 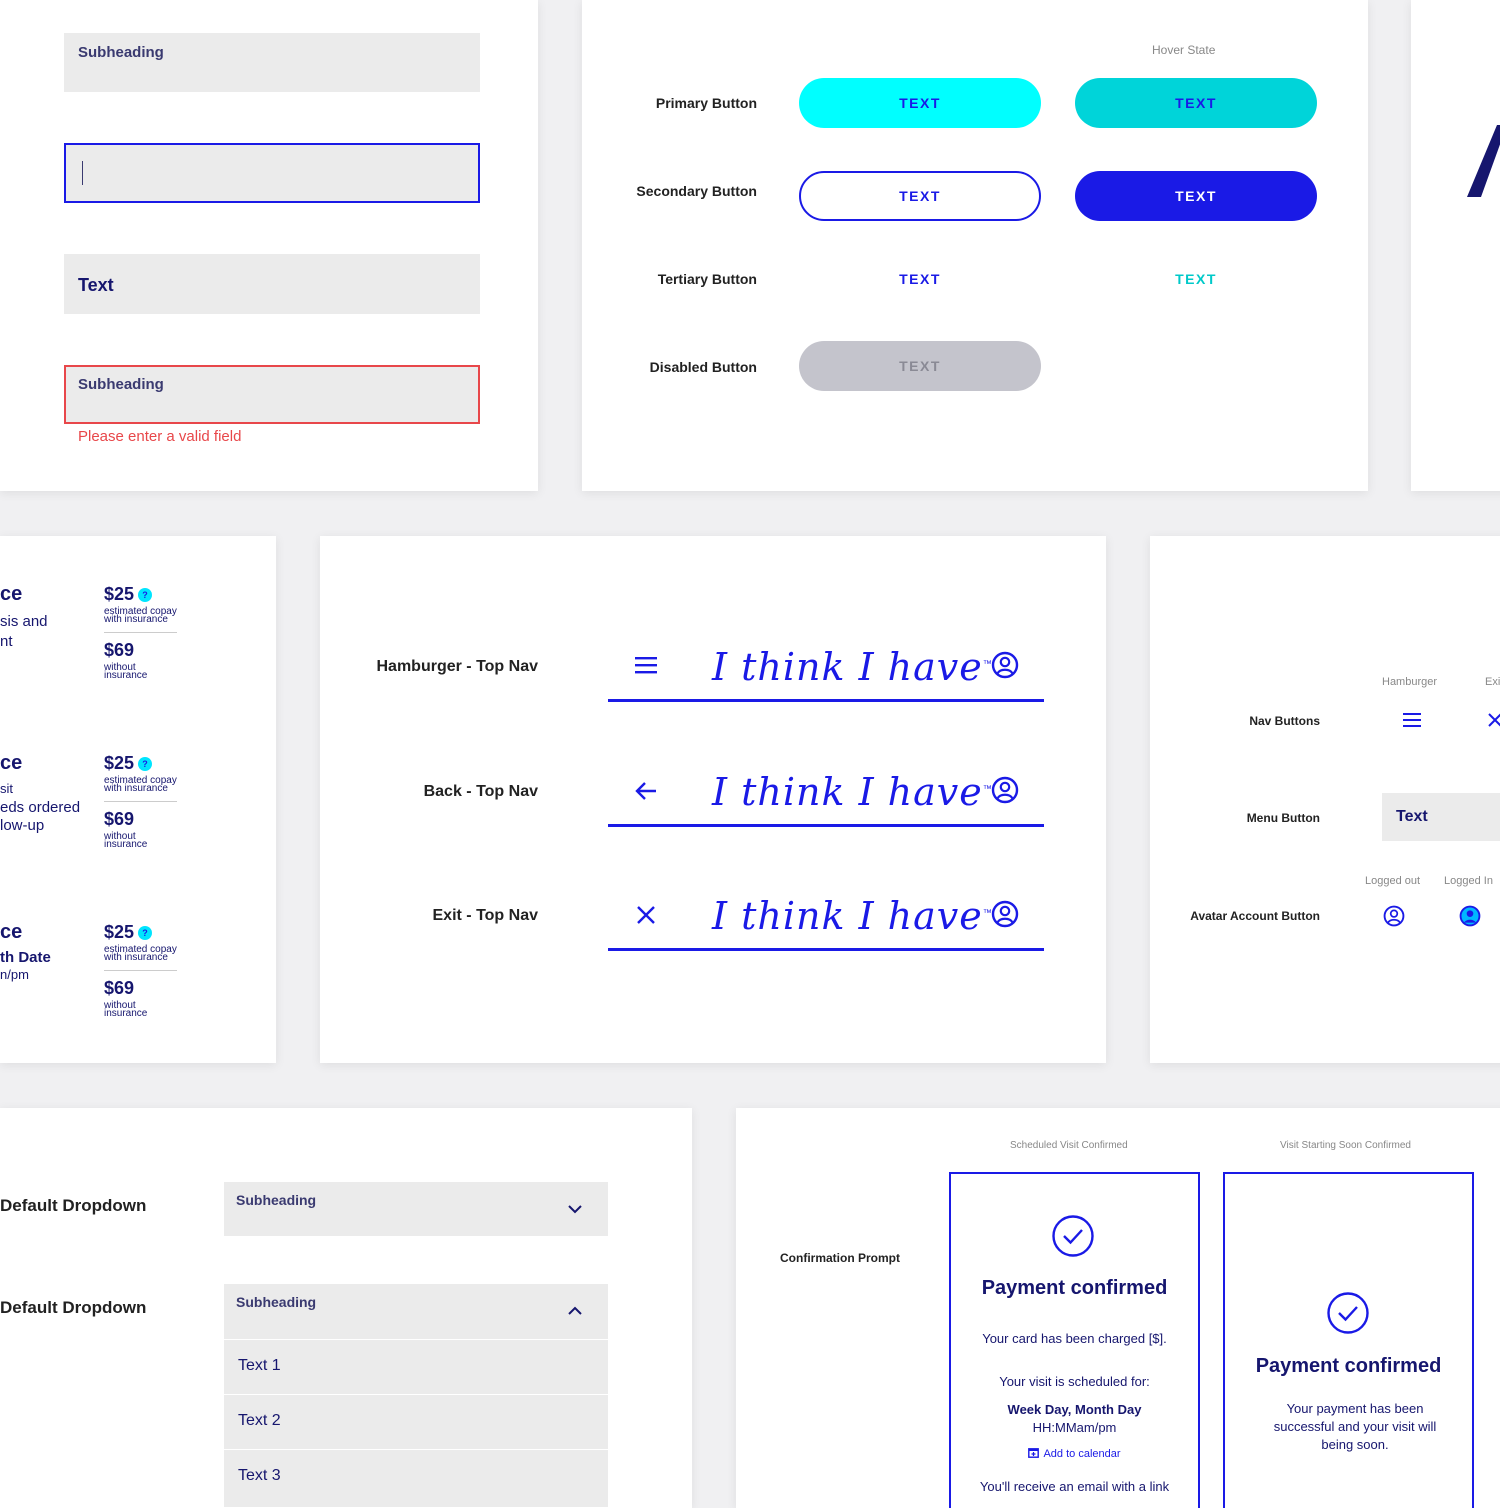 I want to click on partial-card-top-right, so click(x=1455, y=245).